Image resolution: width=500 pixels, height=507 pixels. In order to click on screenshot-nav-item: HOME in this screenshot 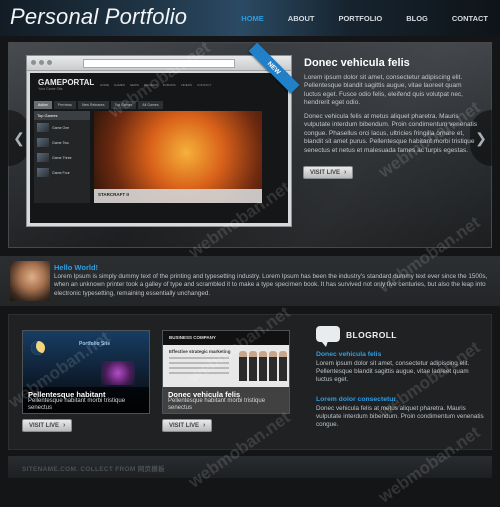, I will do `click(104, 85)`.